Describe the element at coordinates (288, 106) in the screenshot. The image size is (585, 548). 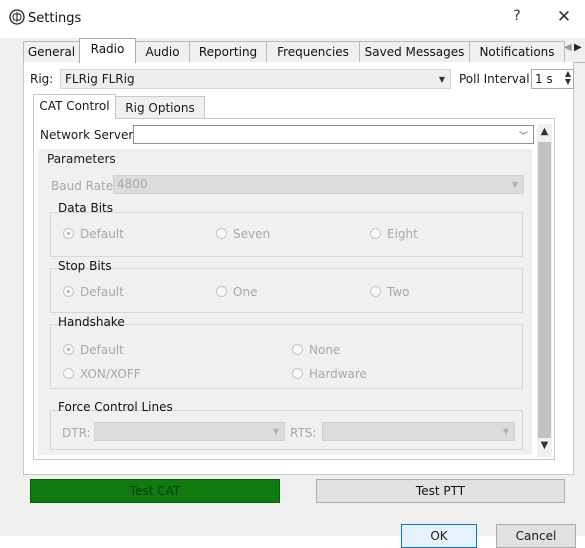
I see `rig-subtab-bar: CAT Control Rig Options` at that location.